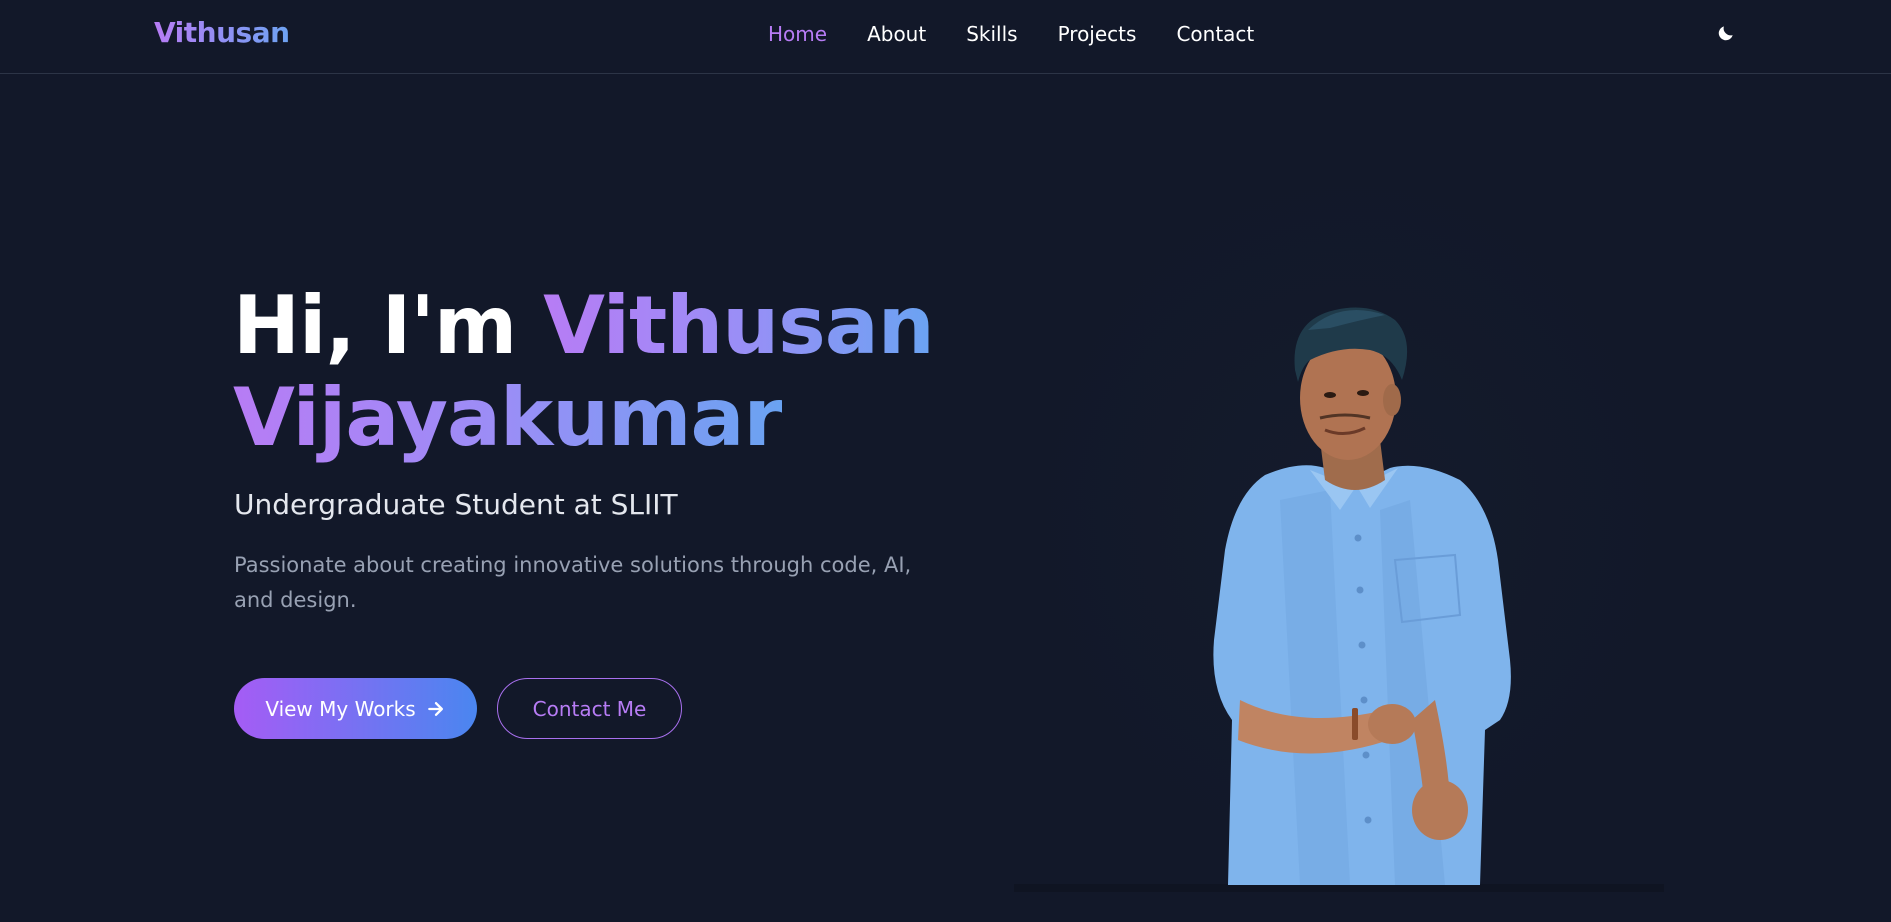 Image resolution: width=1891 pixels, height=922 pixels. Describe the element at coordinates (797, 34) in the screenshot. I see `nav-link-home: Home` at that location.